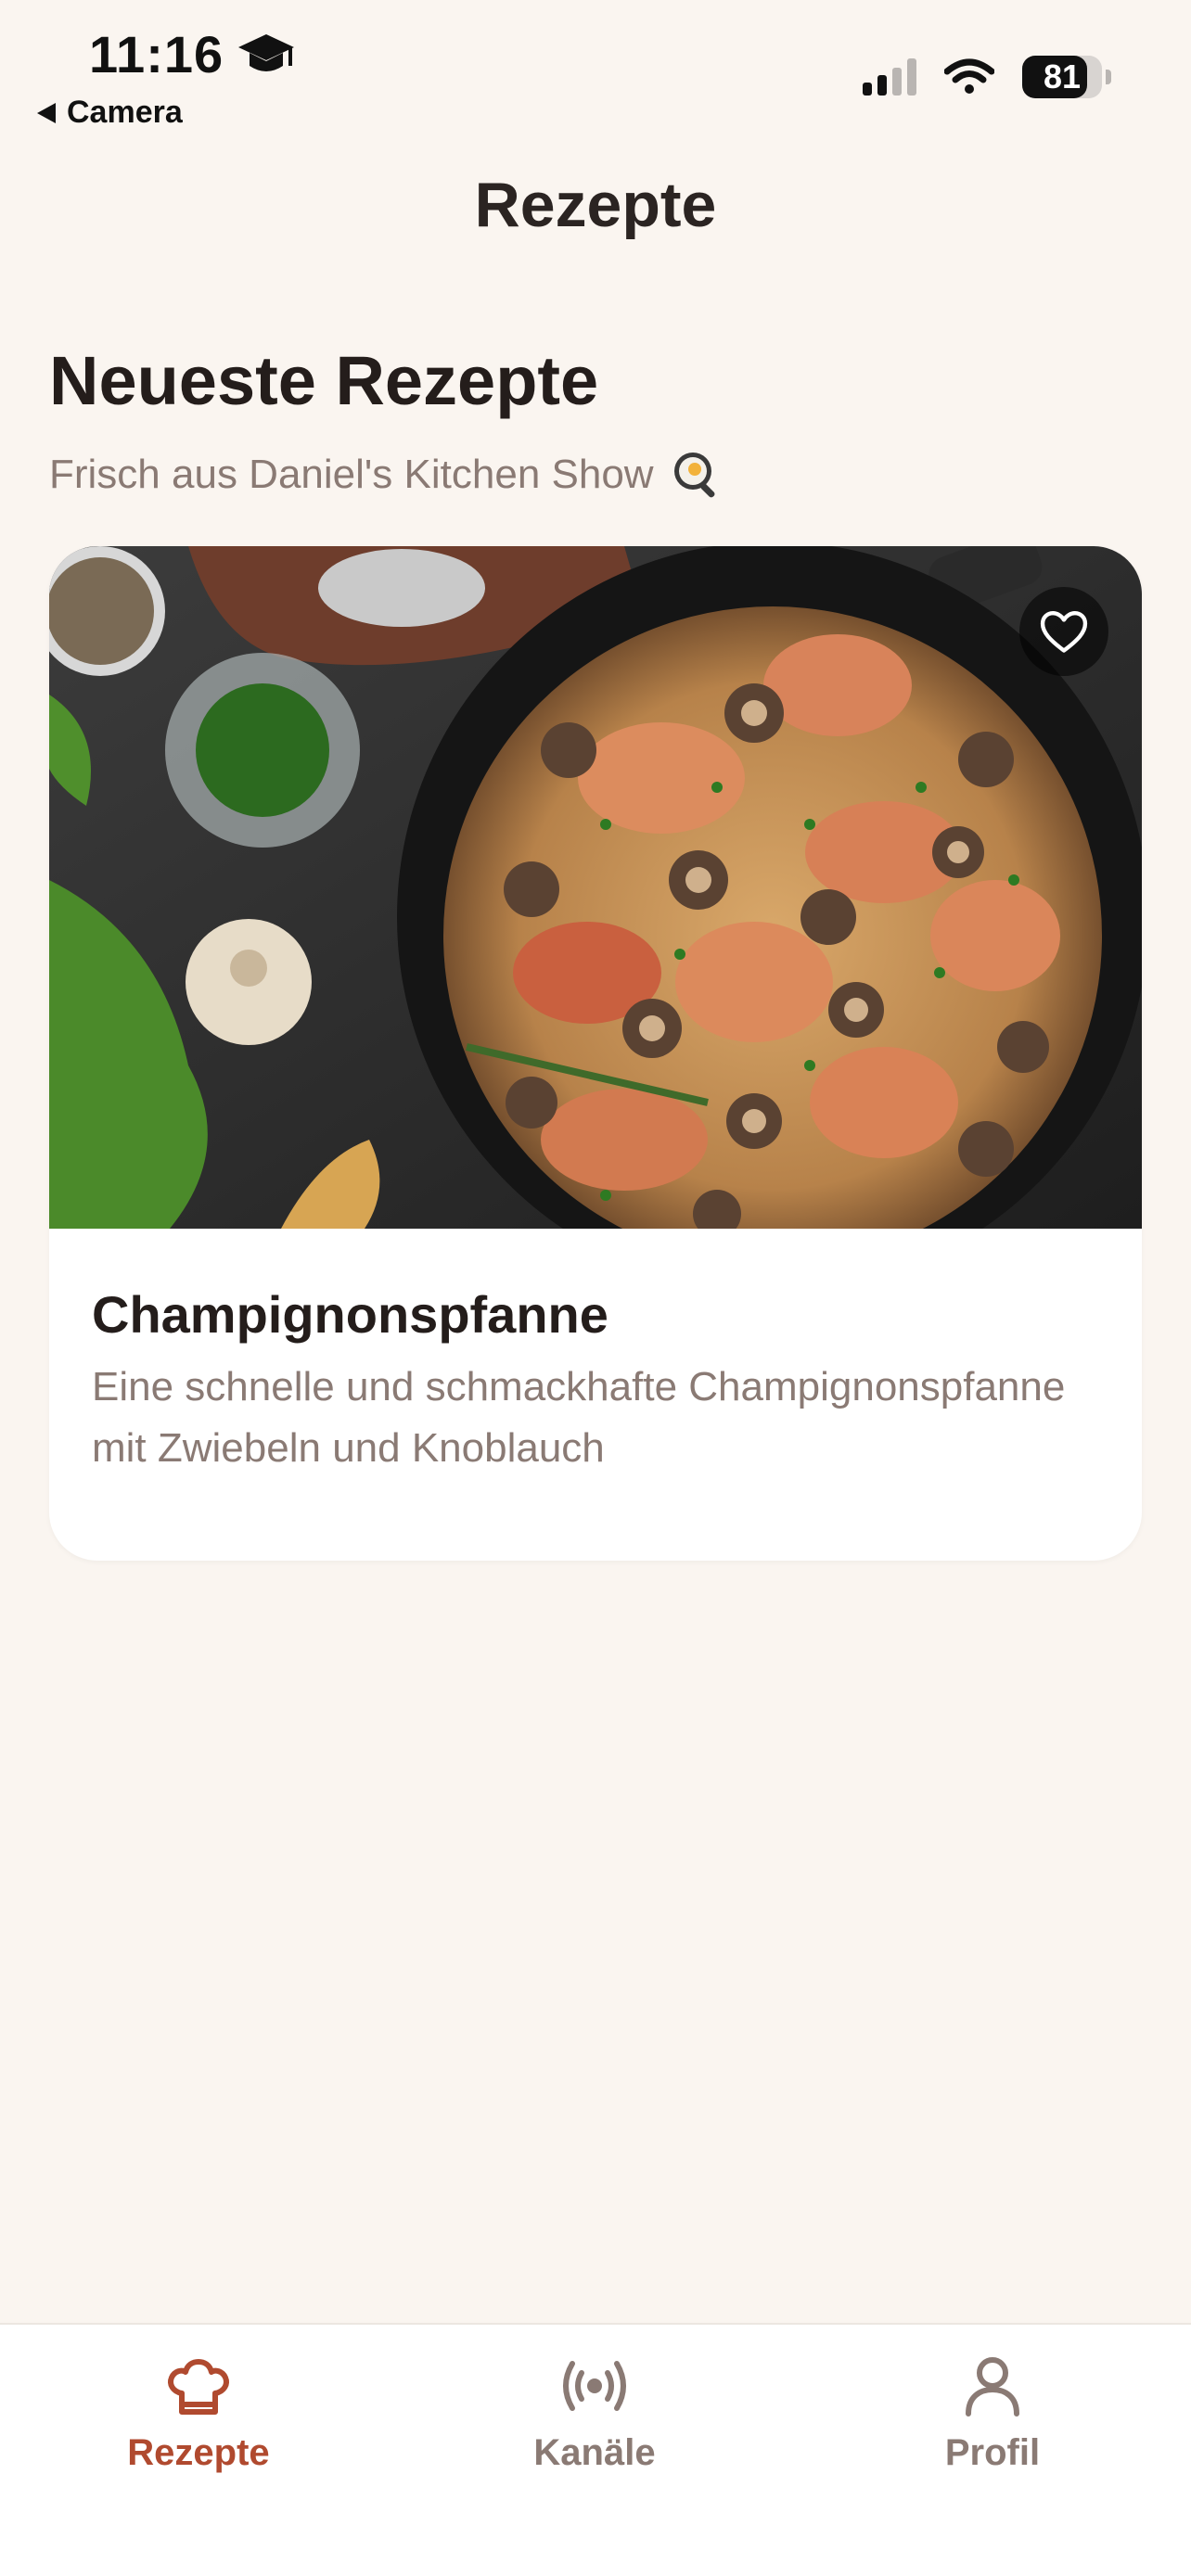 This screenshot has height=2576, width=1191. What do you see at coordinates (992, 2387) in the screenshot?
I see `person-icon` at bounding box center [992, 2387].